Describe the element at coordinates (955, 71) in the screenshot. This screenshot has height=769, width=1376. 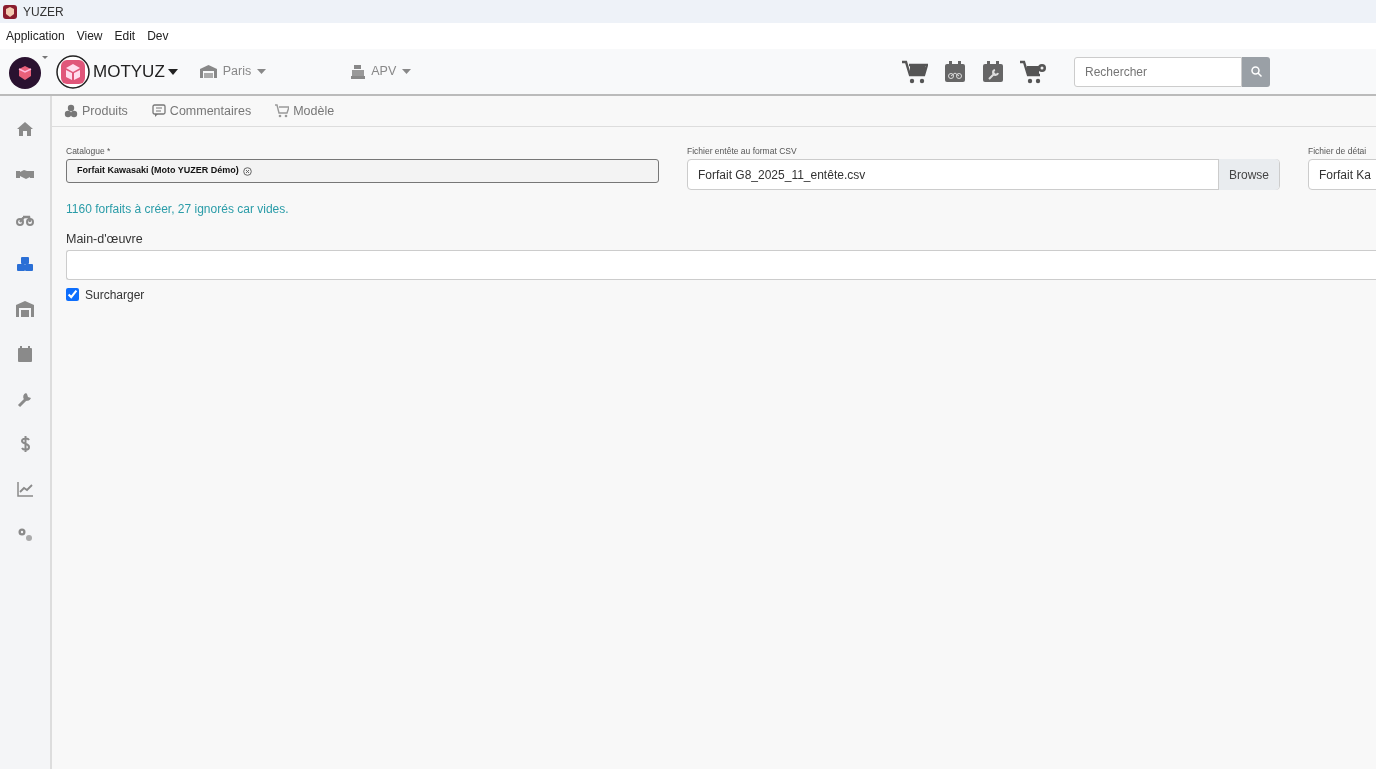
I see `calendar-motorcycle-icon` at that location.